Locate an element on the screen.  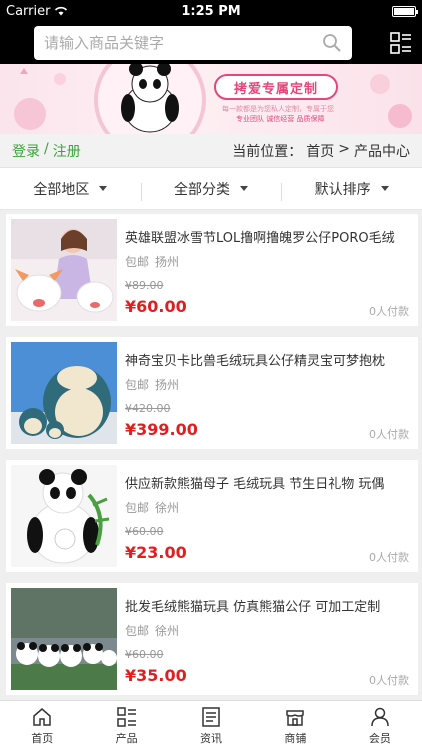
original-price: ¥420.00 is located at coordinates (148, 408).